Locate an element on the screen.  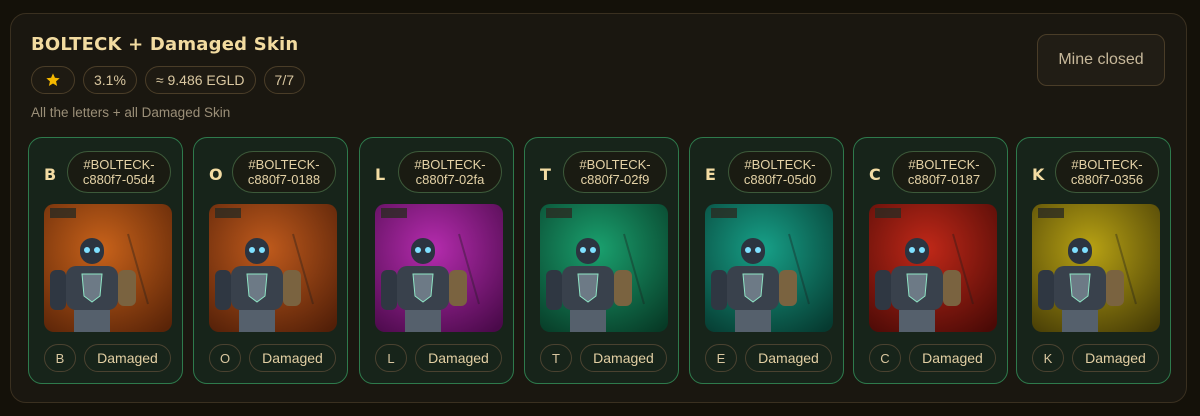
percent-chip: 3.1% is located at coordinates (110, 80).